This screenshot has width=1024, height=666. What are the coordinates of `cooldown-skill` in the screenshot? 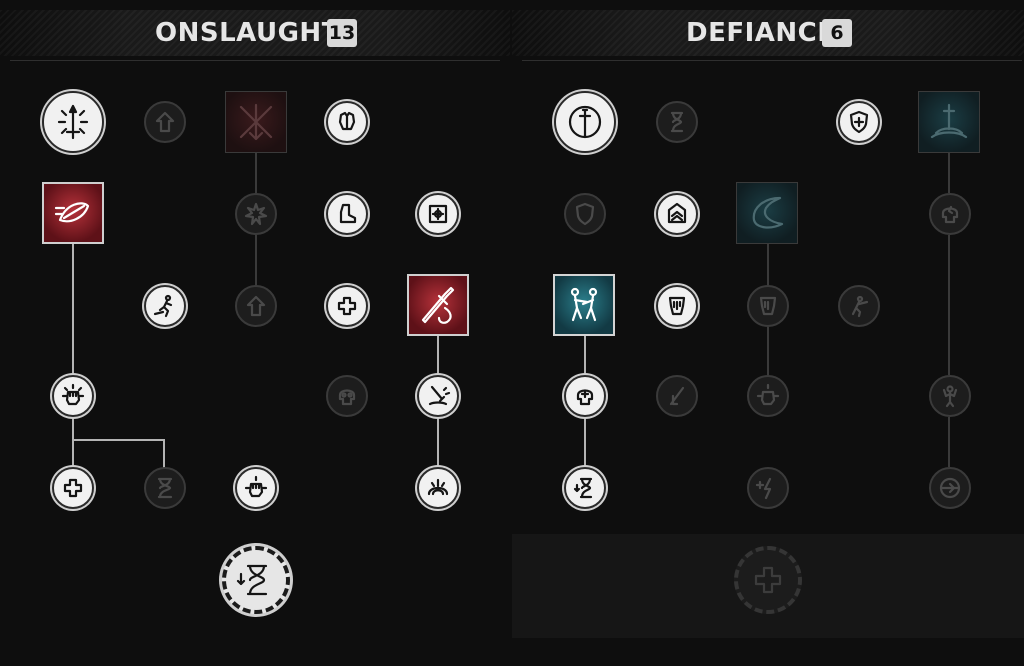 It's located at (585, 488).